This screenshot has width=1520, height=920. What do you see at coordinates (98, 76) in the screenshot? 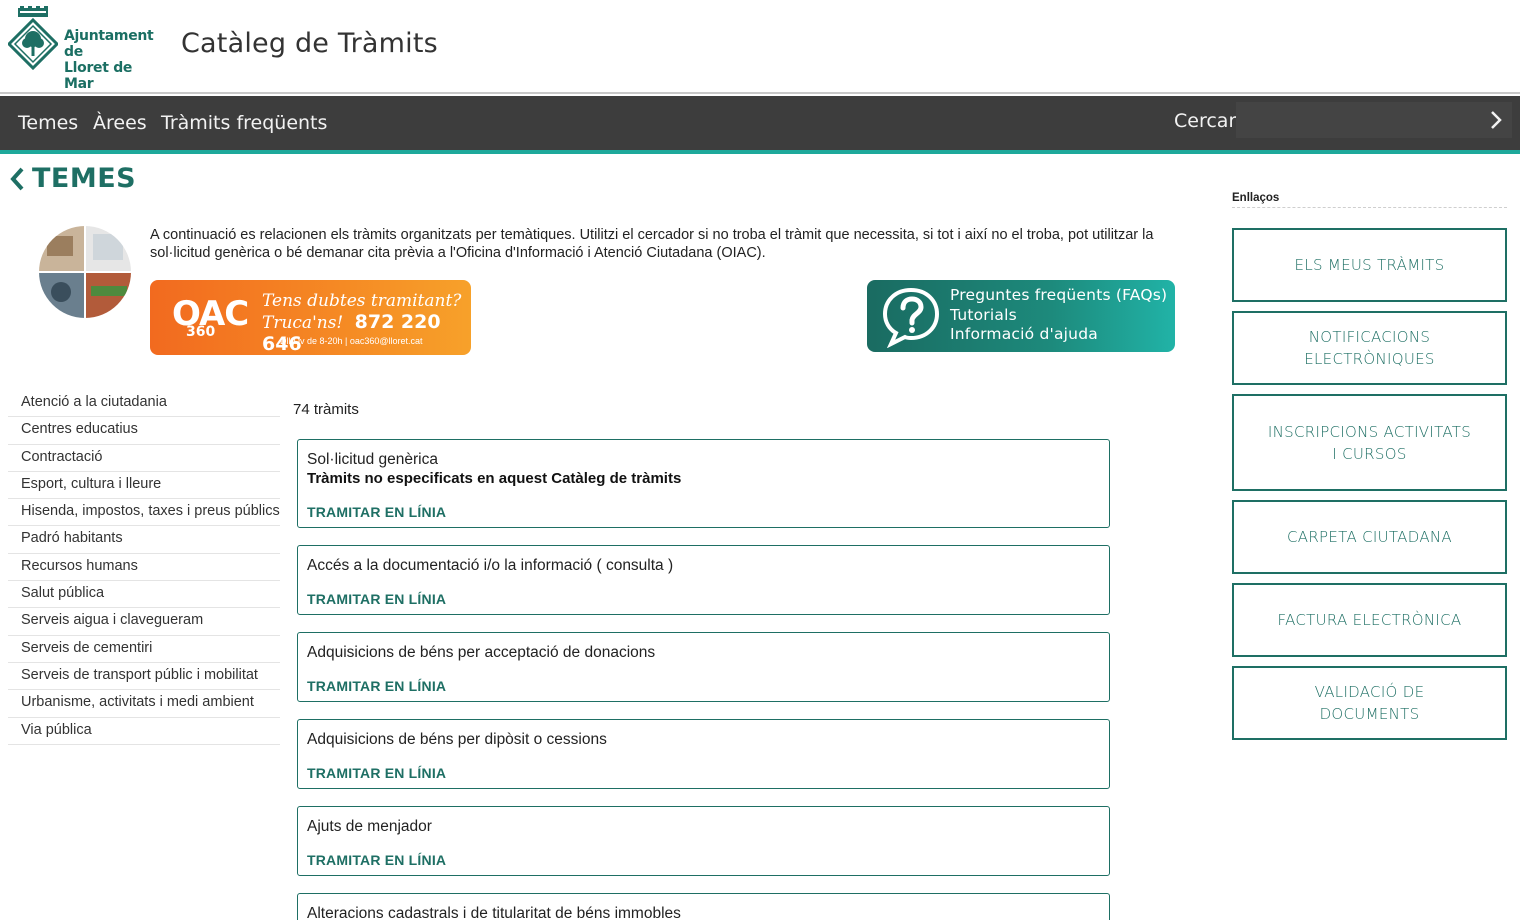
I see `logo-line-2: Lloret de Mar` at bounding box center [98, 76].